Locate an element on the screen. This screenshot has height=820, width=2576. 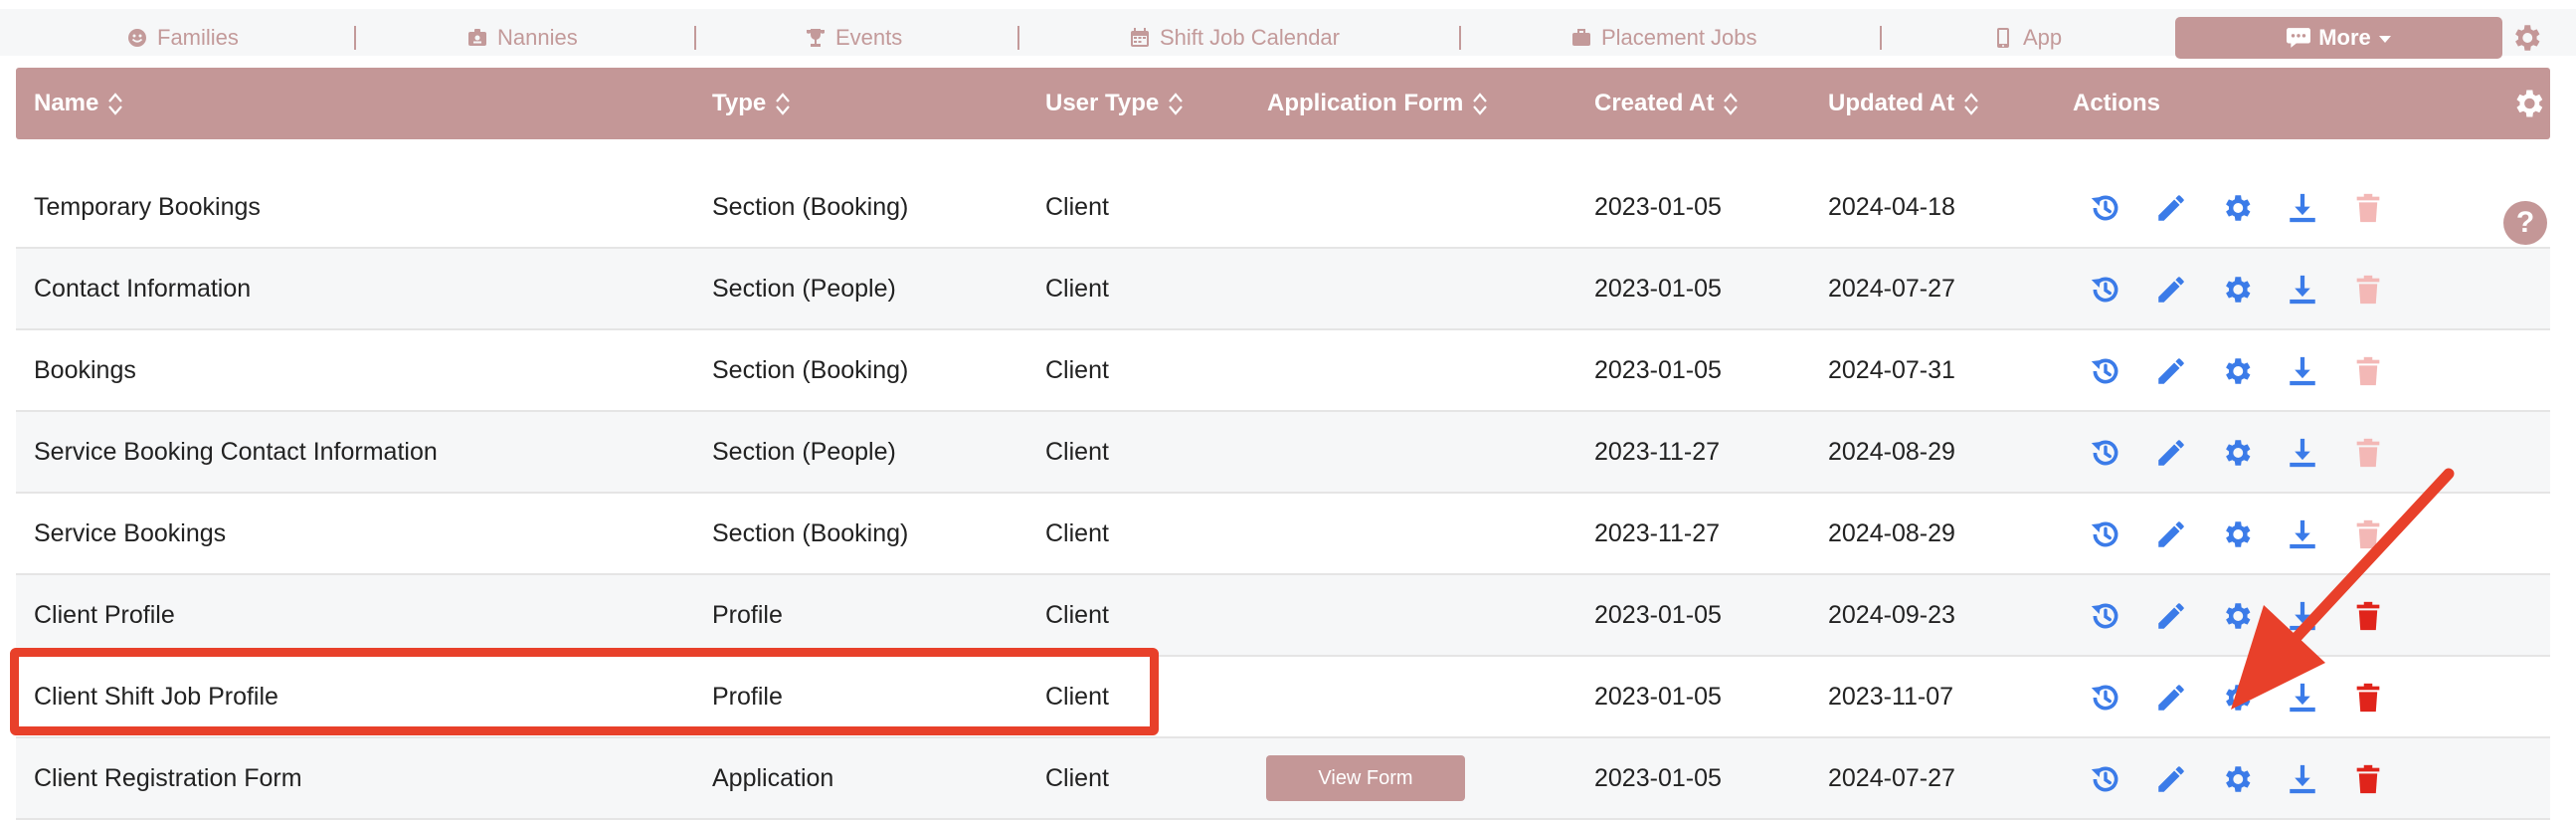
cell-created-at: 2023-01-05 is located at coordinates (1658, 696).